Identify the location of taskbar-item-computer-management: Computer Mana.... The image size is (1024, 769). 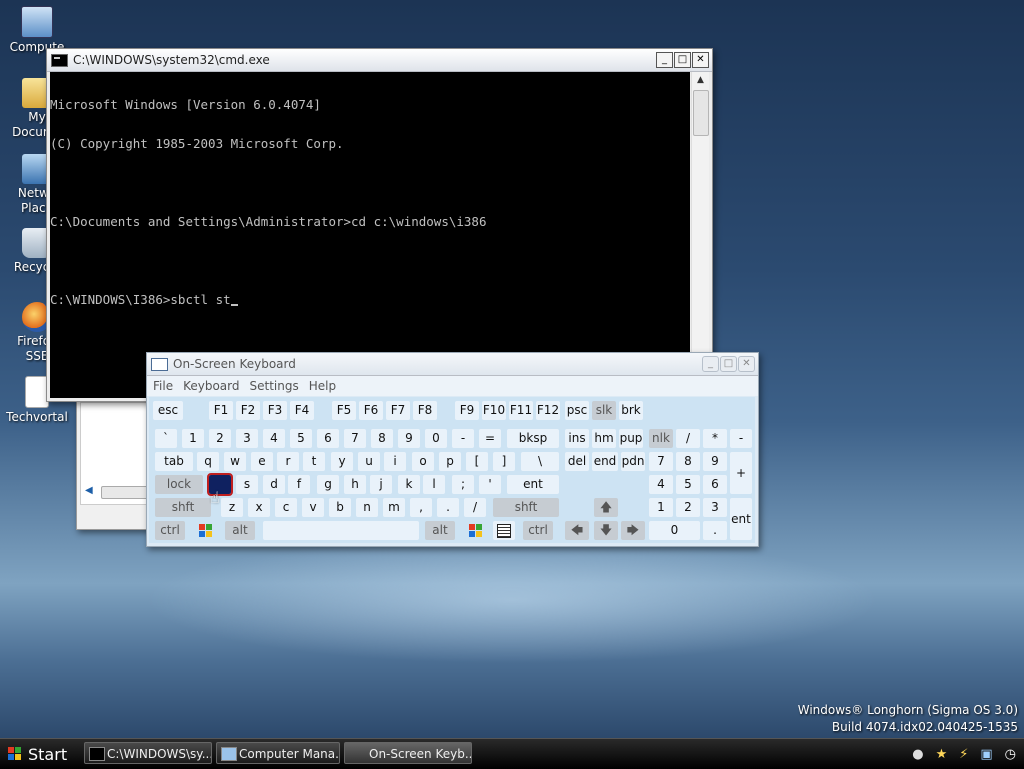
(278, 753).